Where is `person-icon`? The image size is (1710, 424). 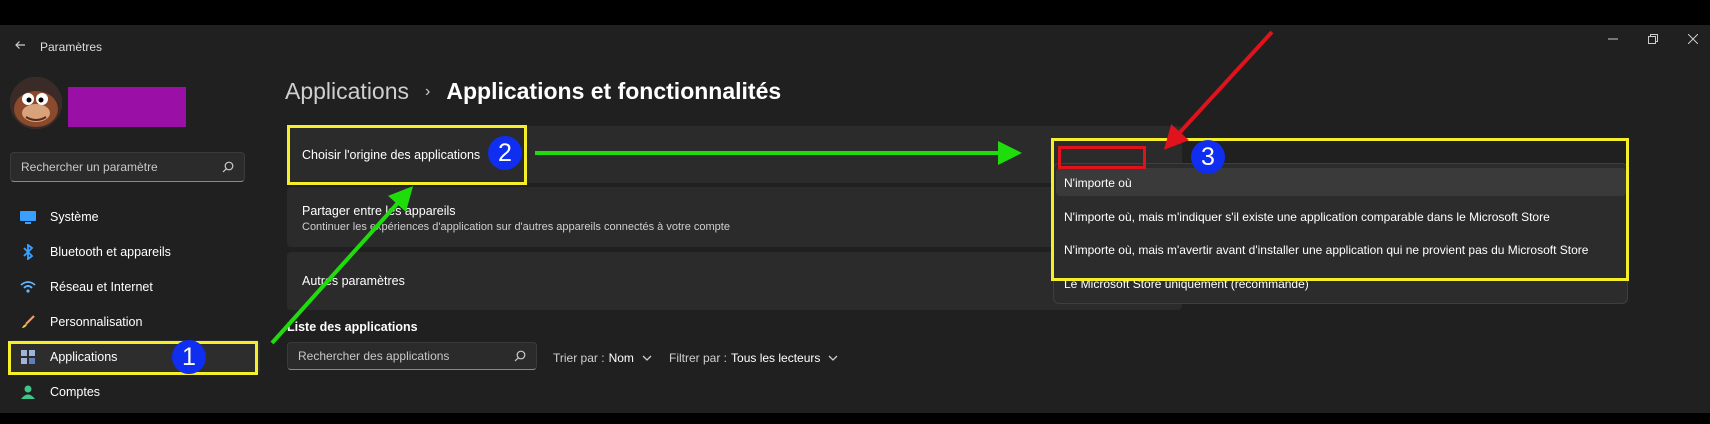 person-icon is located at coordinates (28, 392).